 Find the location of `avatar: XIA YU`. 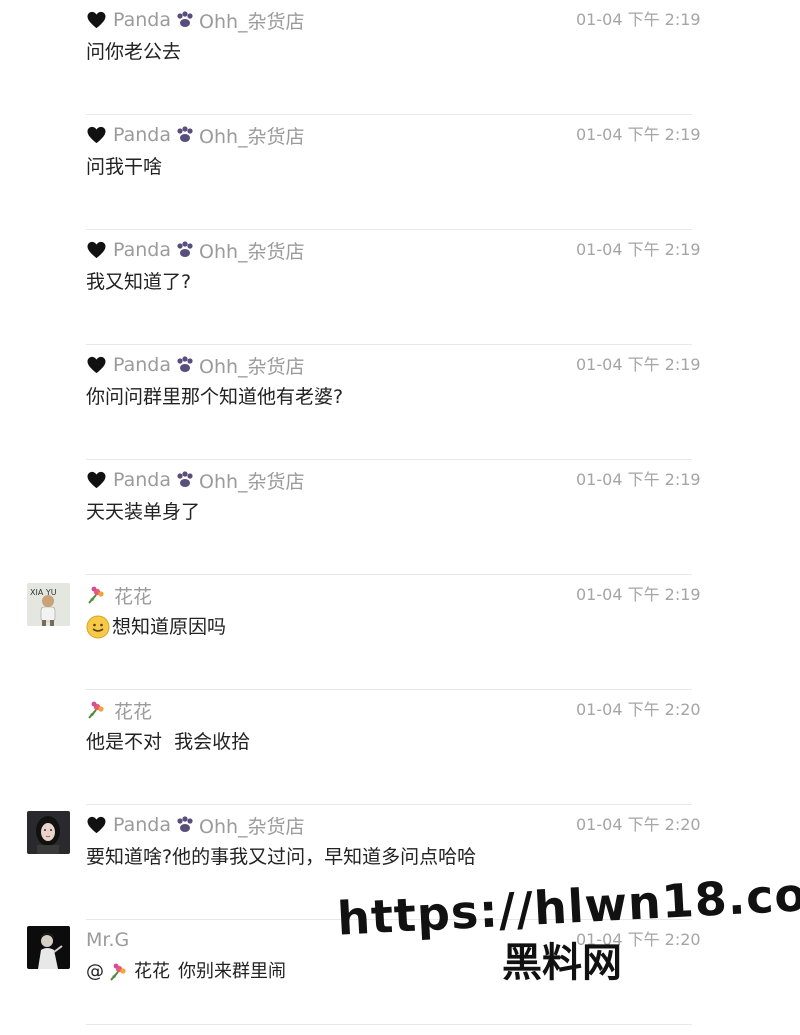

avatar: XIA YU is located at coordinates (48, 604).